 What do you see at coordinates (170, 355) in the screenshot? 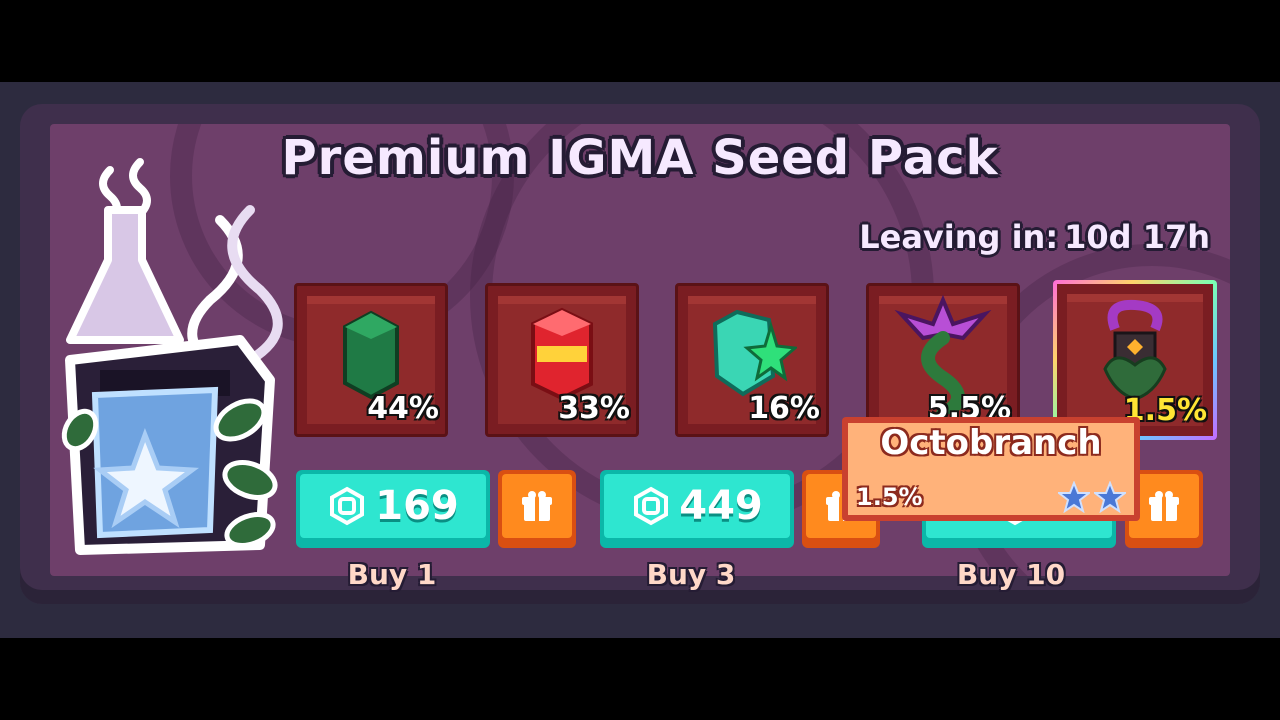
I see `seed-pack-icon` at bounding box center [170, 355].